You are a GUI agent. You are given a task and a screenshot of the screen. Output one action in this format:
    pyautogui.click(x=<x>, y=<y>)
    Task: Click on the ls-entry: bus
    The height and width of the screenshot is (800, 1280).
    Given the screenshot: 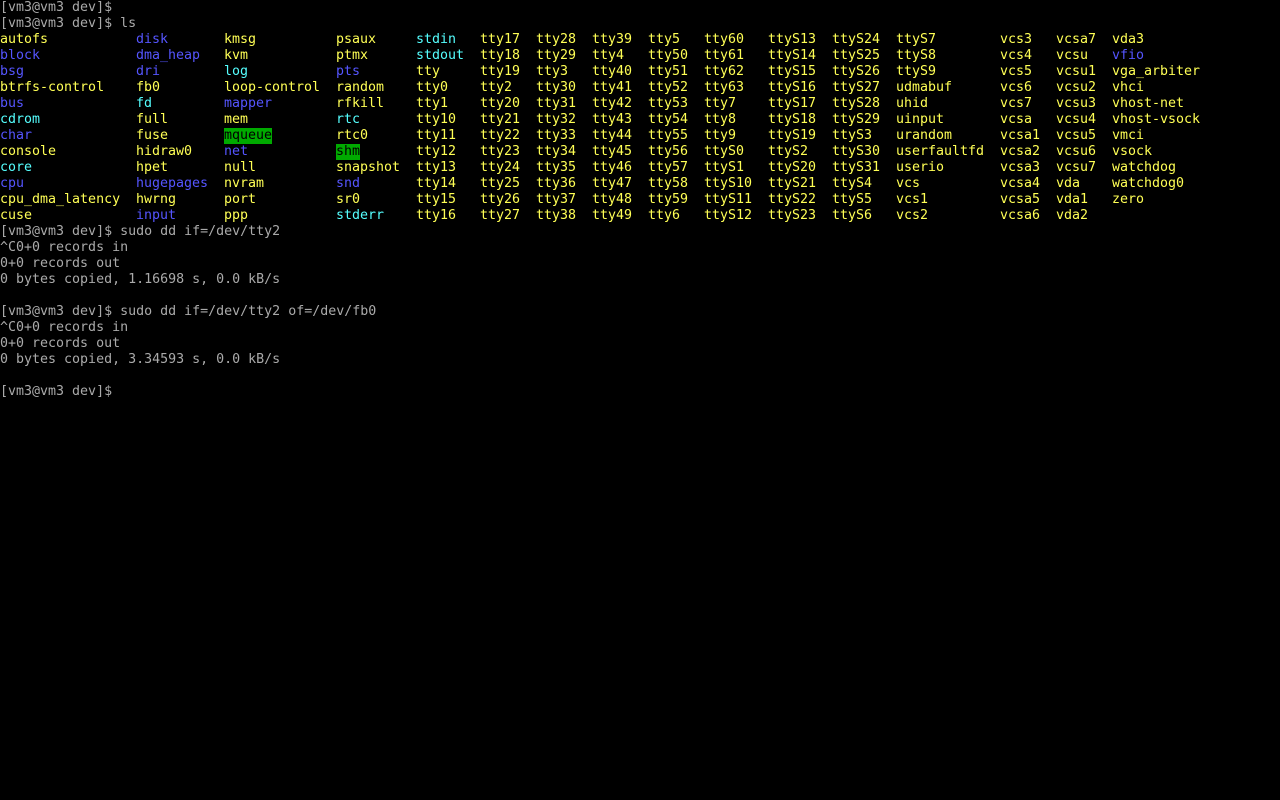 What is the action you would take?
    pyautogui.click(x=12, y=103)
    